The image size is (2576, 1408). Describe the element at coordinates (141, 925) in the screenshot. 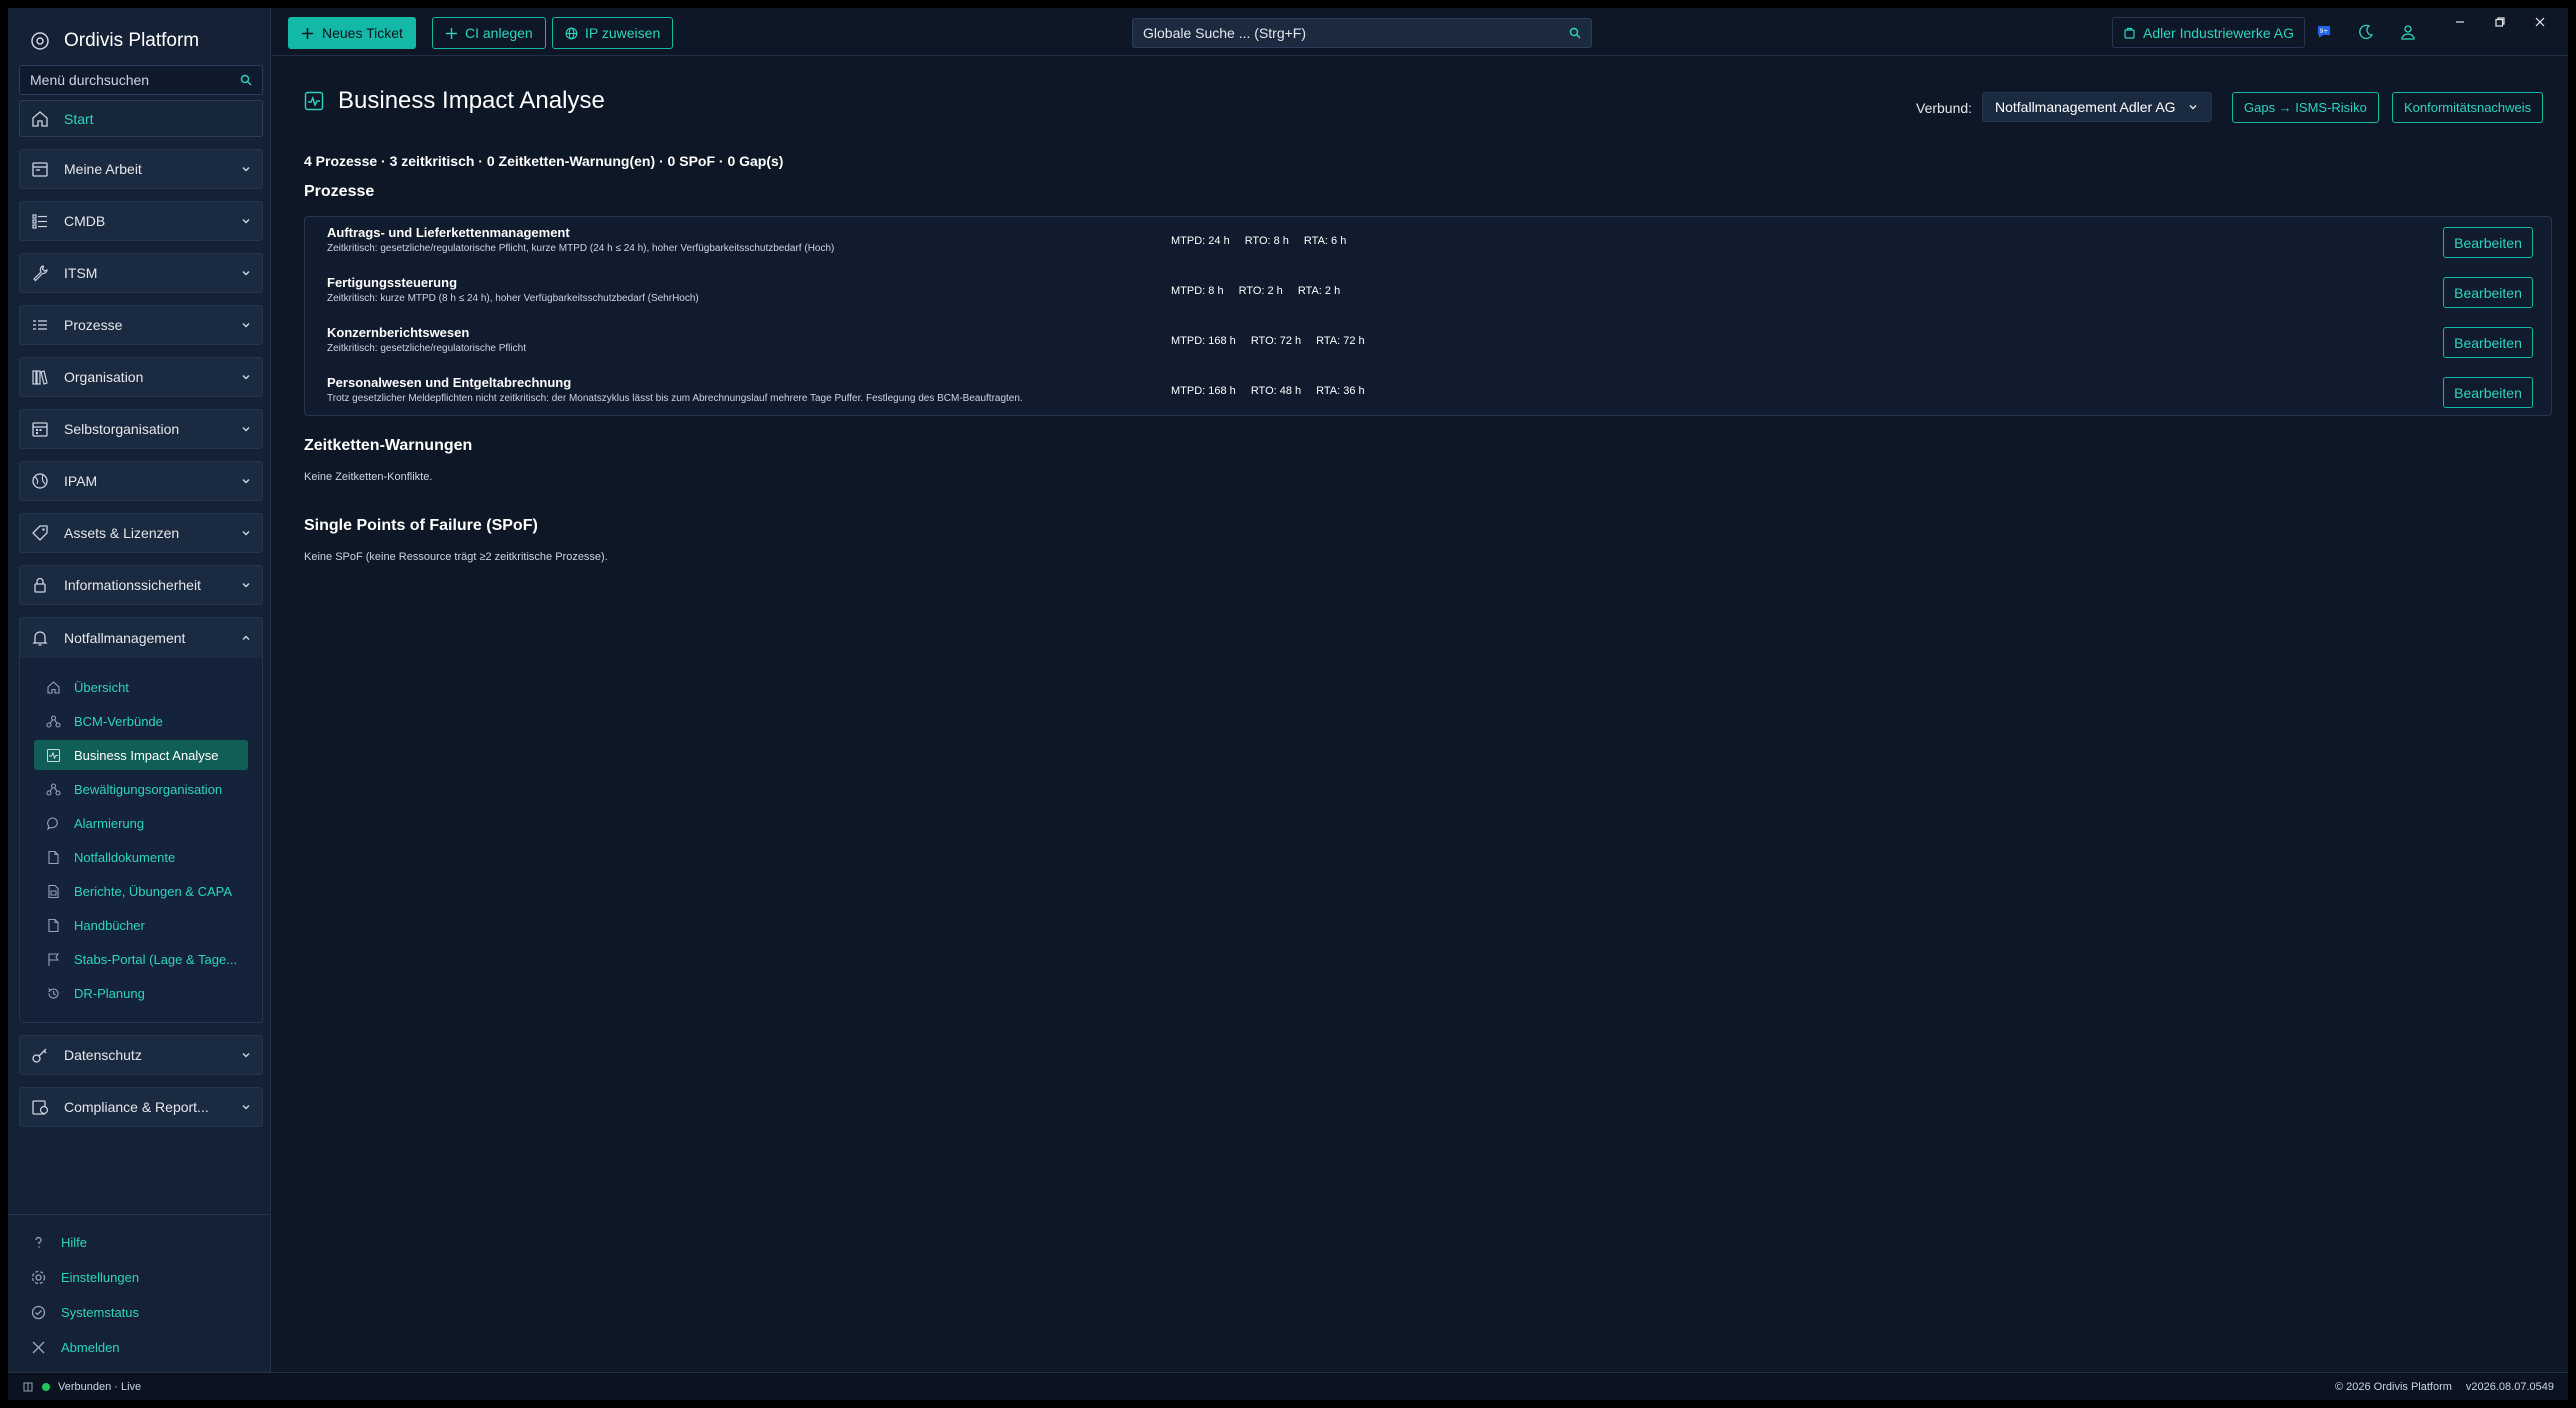

I see `subnav-handbuecher: Handbücher` at that location.